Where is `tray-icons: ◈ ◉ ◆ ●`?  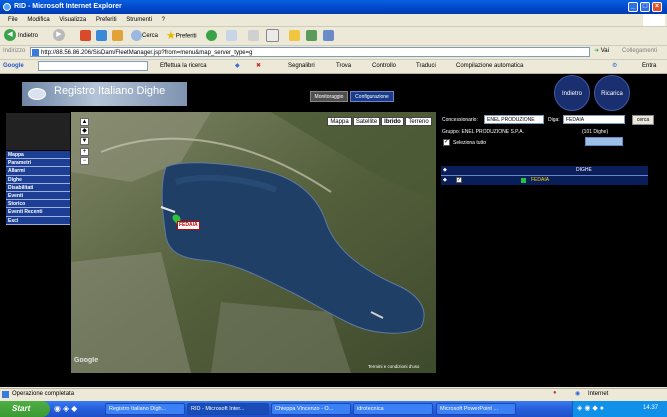
tray-icons: ◈ ◉ ◆ ● is located at coordinates (590, 408).